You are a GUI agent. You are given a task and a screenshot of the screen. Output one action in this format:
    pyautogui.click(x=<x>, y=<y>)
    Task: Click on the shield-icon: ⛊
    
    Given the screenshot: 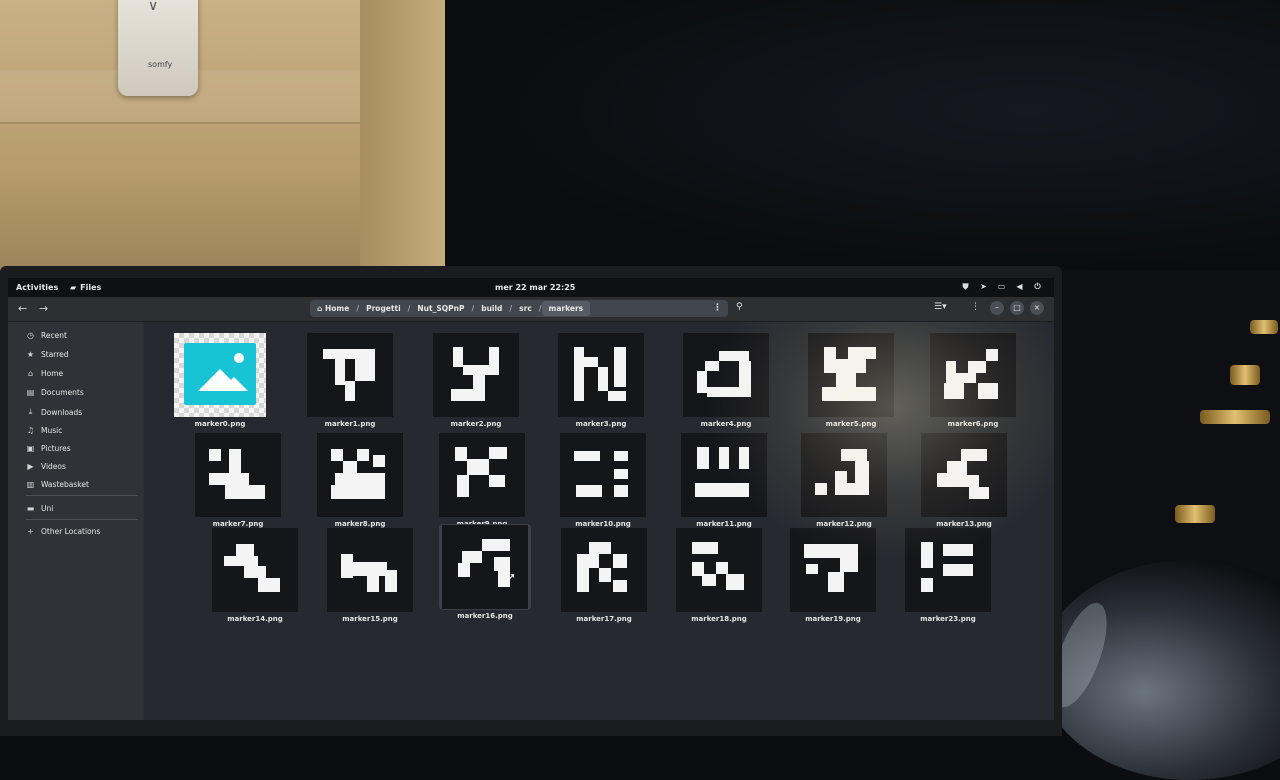 What is the action you would take?
    pyautogui.click(x=965, y=287)
    